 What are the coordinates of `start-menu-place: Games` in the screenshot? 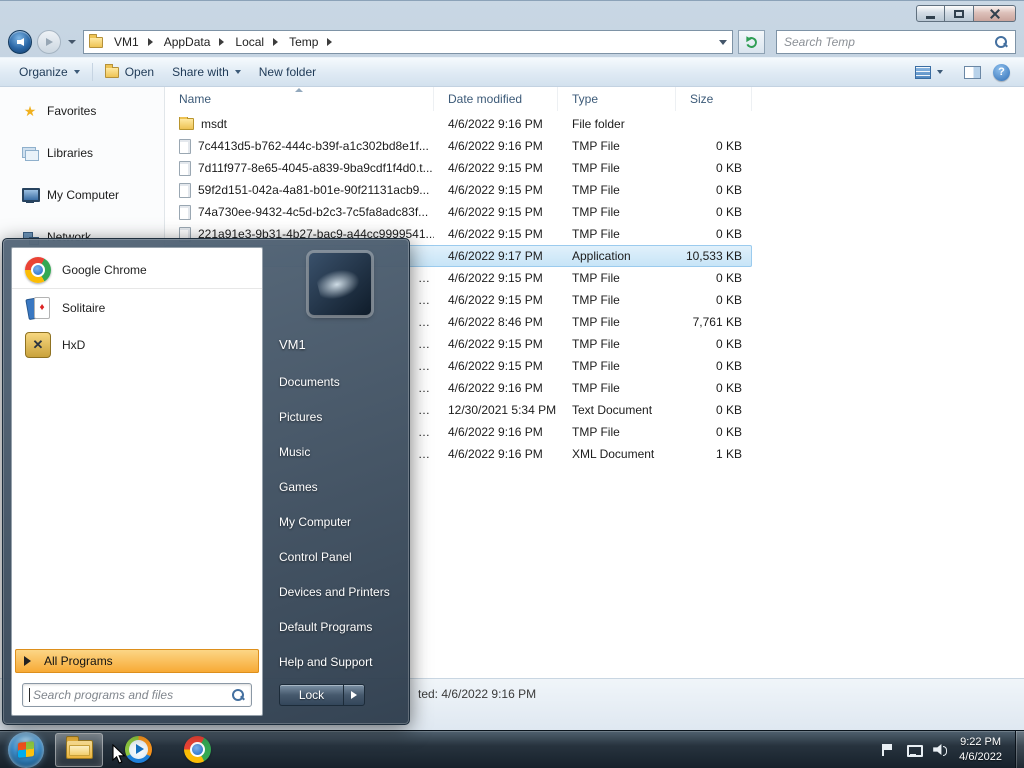 It's located at (340, 486).